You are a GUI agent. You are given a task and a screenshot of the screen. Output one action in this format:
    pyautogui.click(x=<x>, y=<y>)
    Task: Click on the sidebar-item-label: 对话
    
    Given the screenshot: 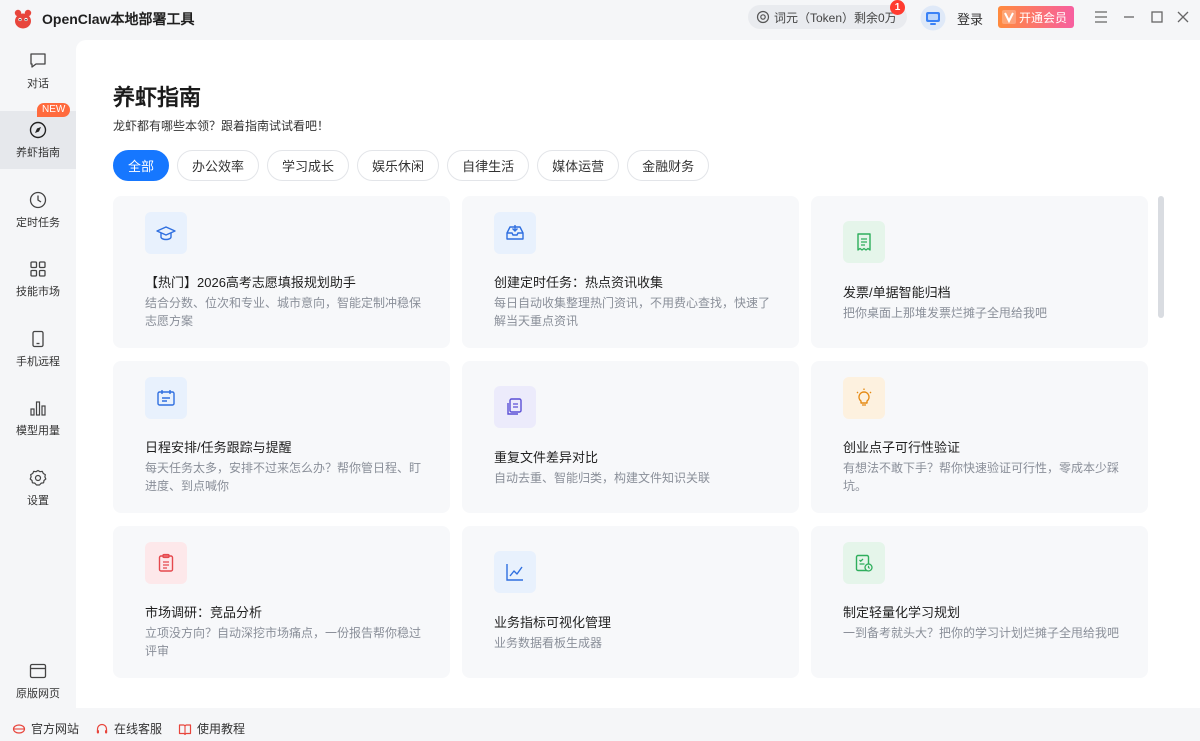 What is the action you would take?
    pyautogui.click(x=38, y=84)
    